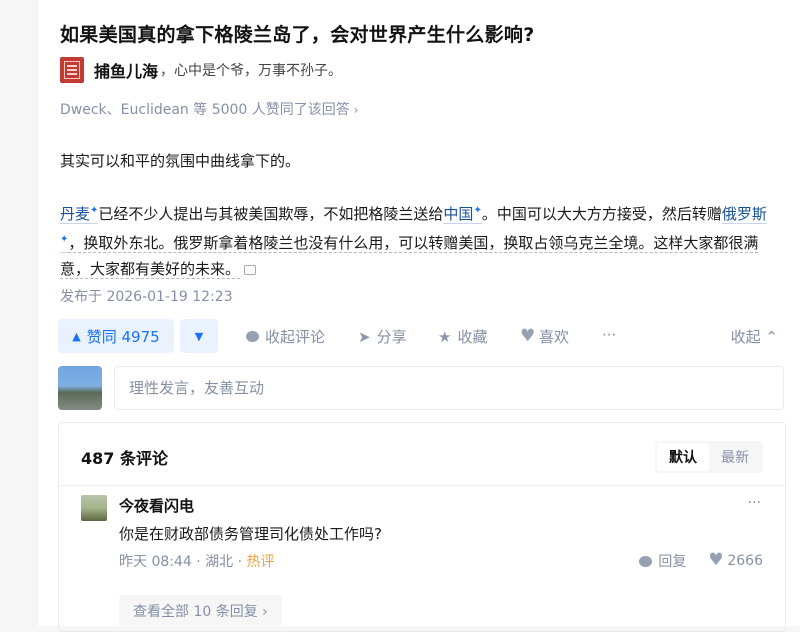 The image size is (800, 632). Describe the element at coordinates (449, 388) in the screenshot. I see `comment-input: 理性发言，友善互动` at that location.